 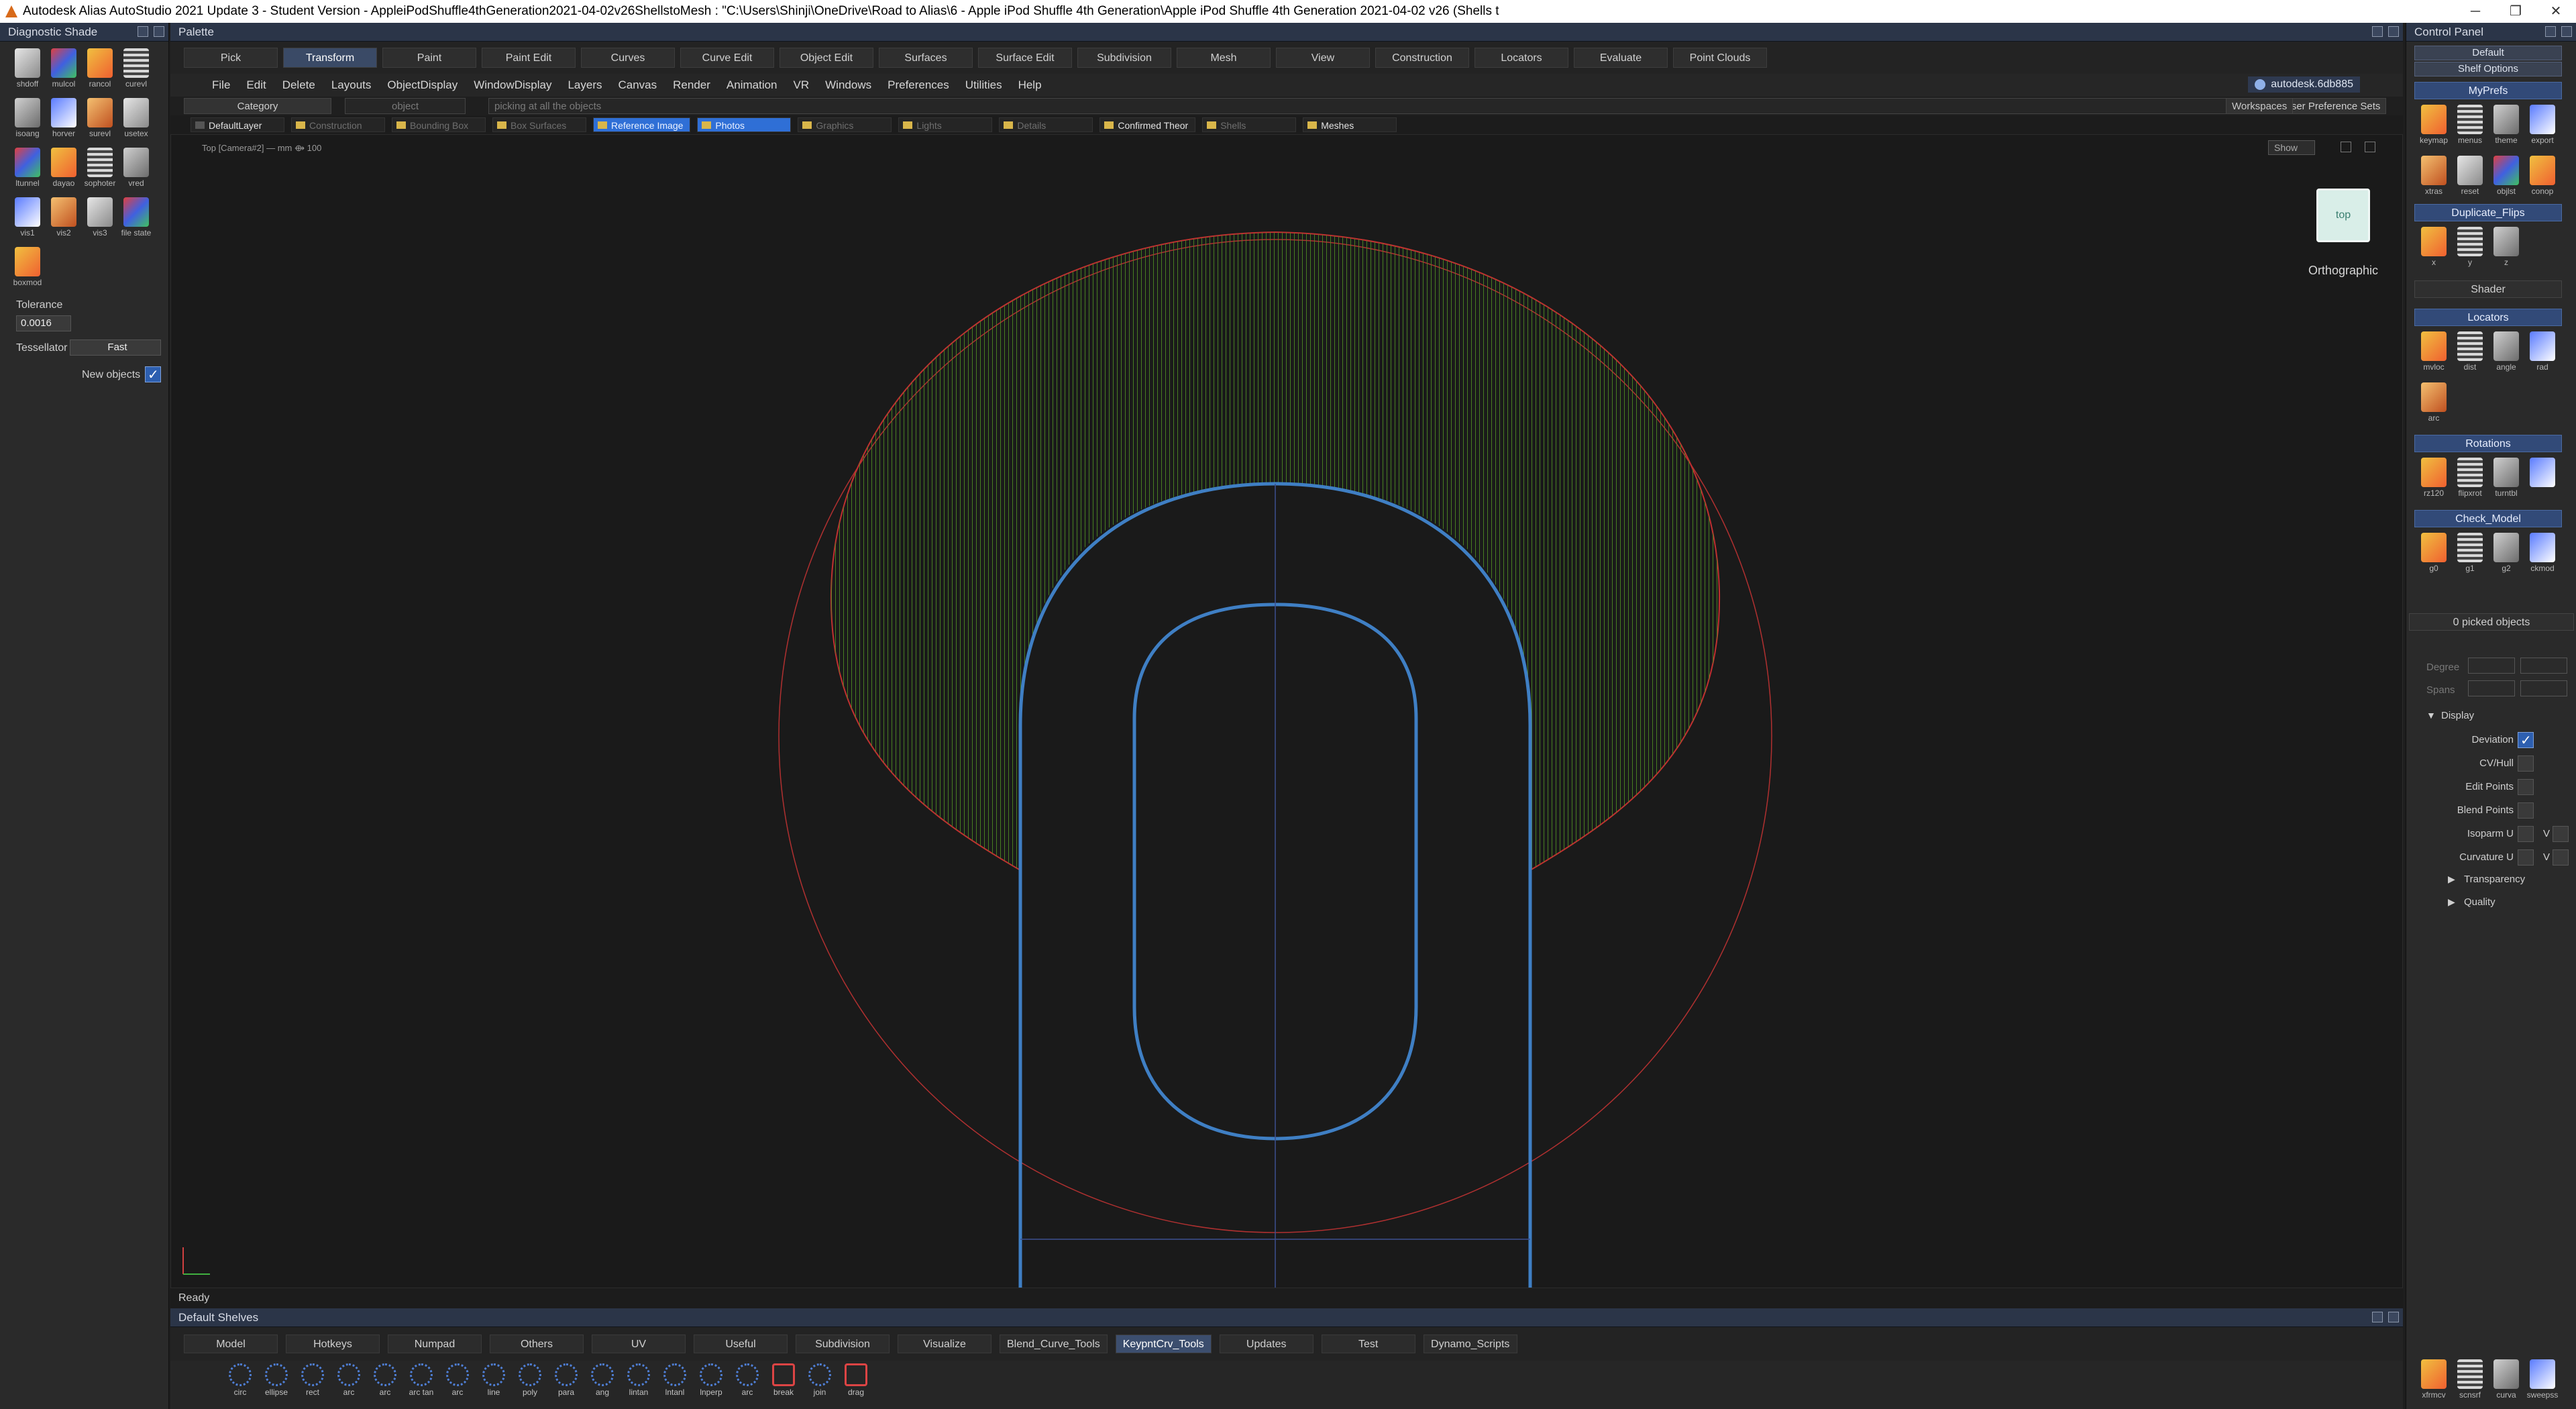 I want to click on diag-6-tool: surevl, so click(x=100, y=120).